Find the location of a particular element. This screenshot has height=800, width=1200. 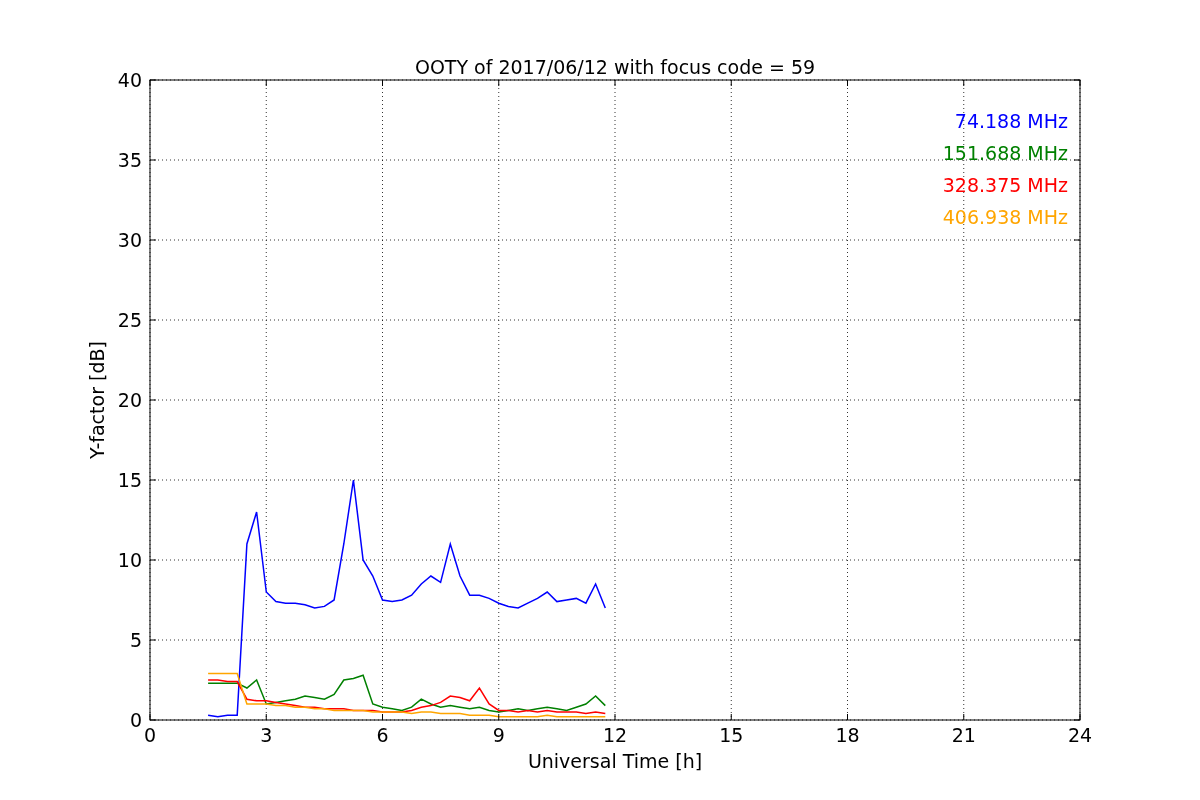

x-tick-label: 0 is located at coordinates (150, 735).